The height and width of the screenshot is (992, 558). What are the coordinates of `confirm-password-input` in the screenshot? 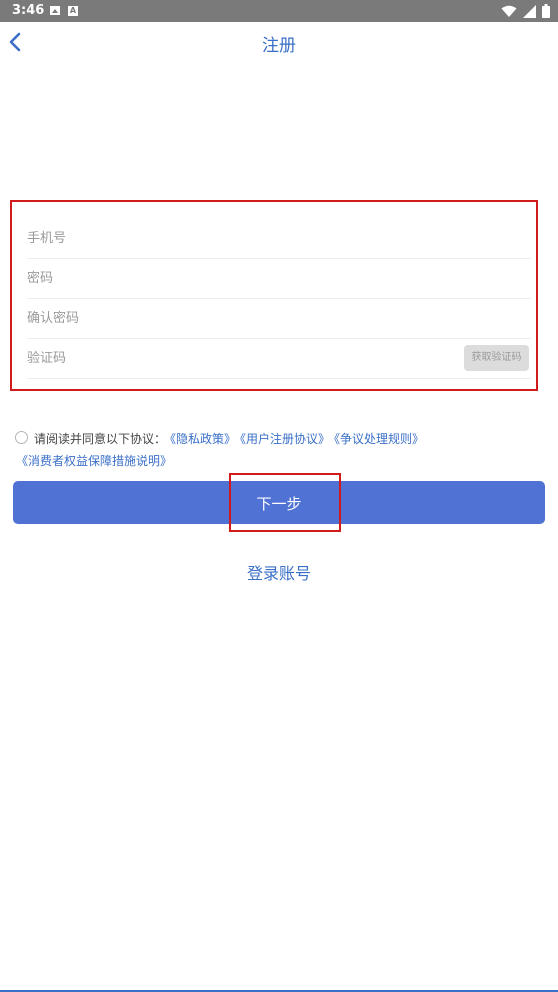 It's located at (279, 318).